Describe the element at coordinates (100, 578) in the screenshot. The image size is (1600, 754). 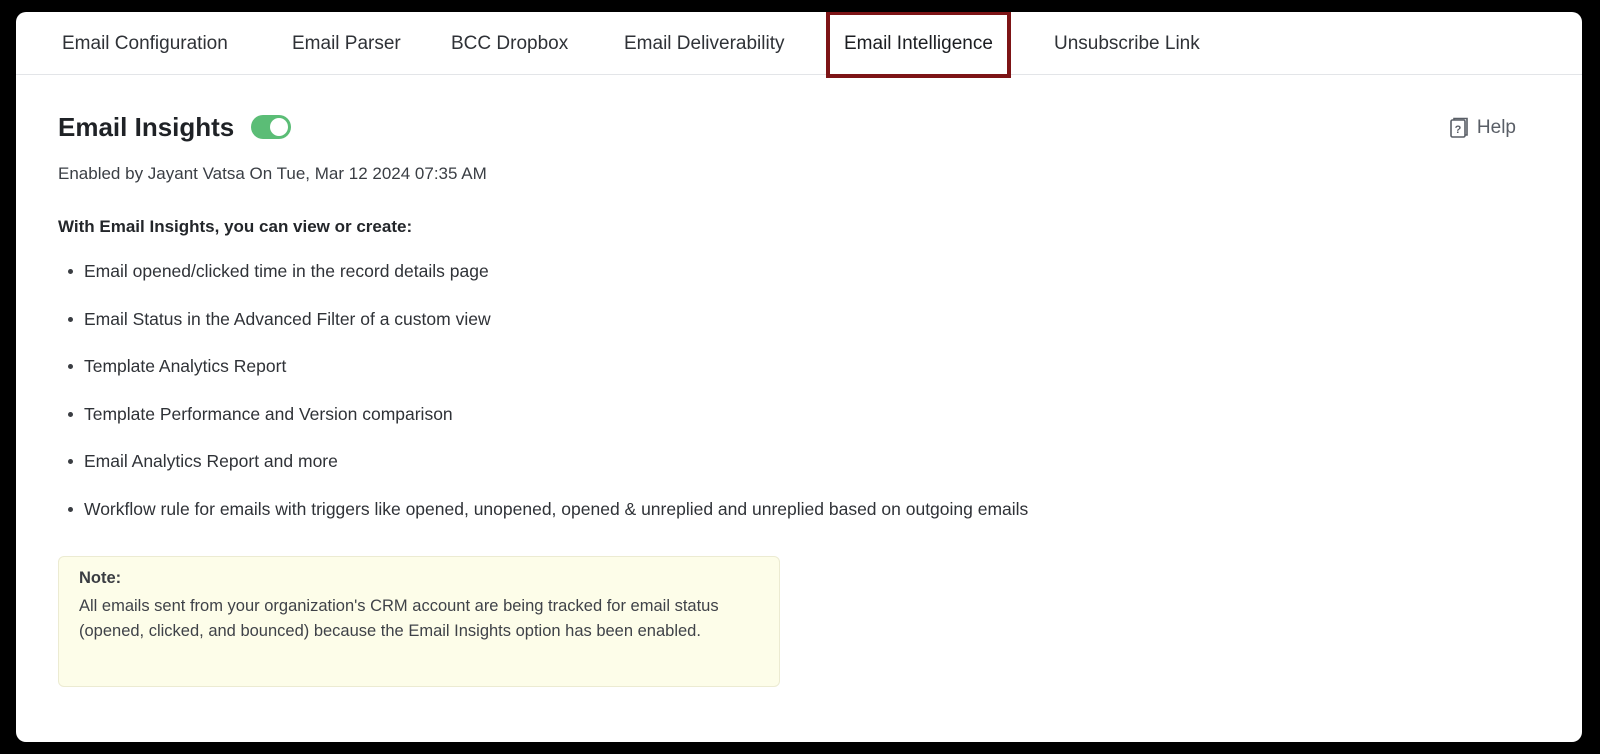
I see `note-title: Note:` at that location.